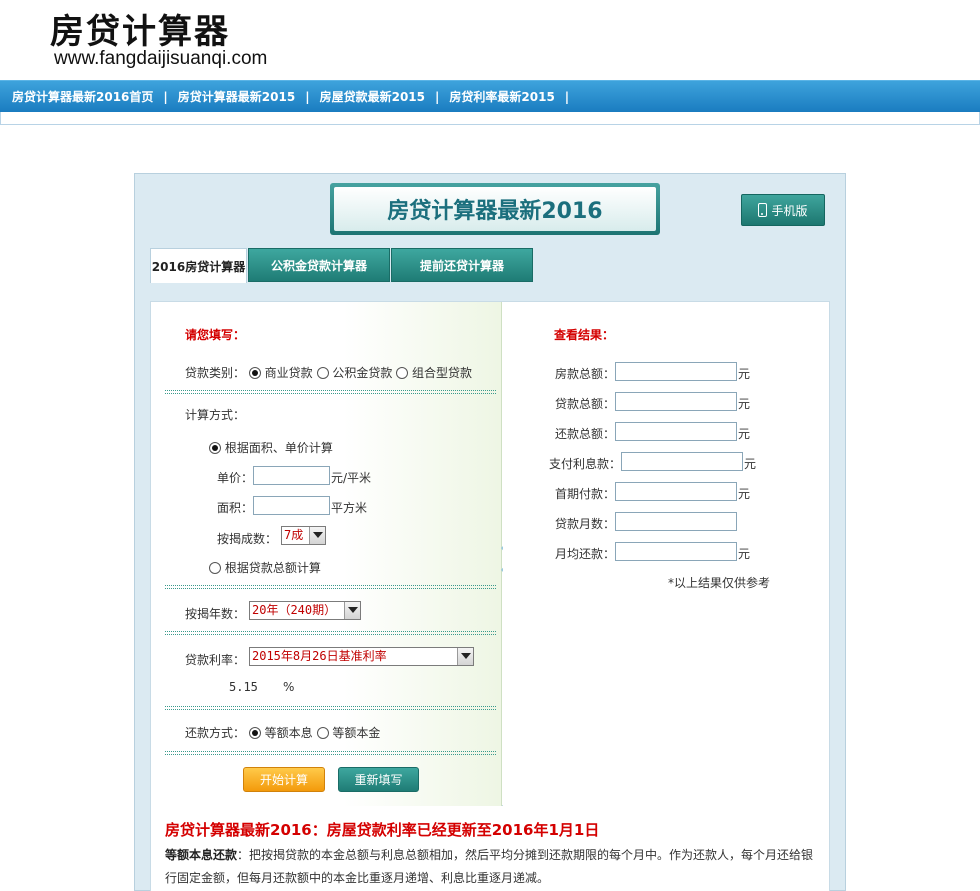  I want to click on radio-label-equal-principal: 等额本金, so click(356, 733).